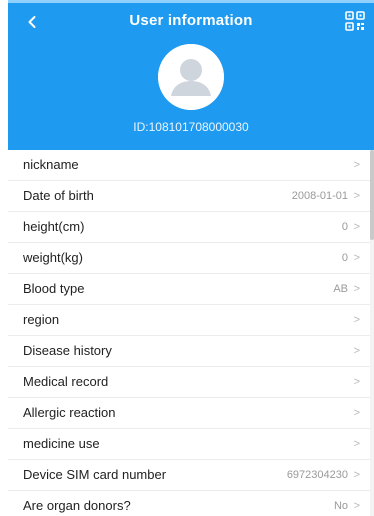 This screenshot has width=374, height=516. Describe the element at coordinates (66, 381) in the screenshot. I see `row-label: Medical record` at that location.